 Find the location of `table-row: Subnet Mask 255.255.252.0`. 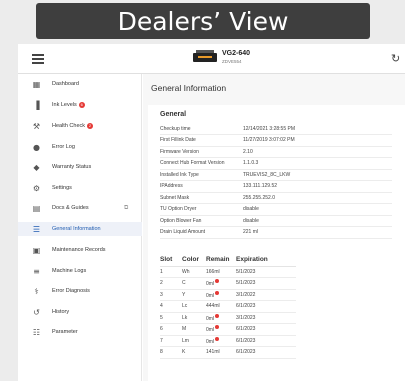

table-row: Subnet Mask 255.255.252.0 is located at coordinates (276, 198).